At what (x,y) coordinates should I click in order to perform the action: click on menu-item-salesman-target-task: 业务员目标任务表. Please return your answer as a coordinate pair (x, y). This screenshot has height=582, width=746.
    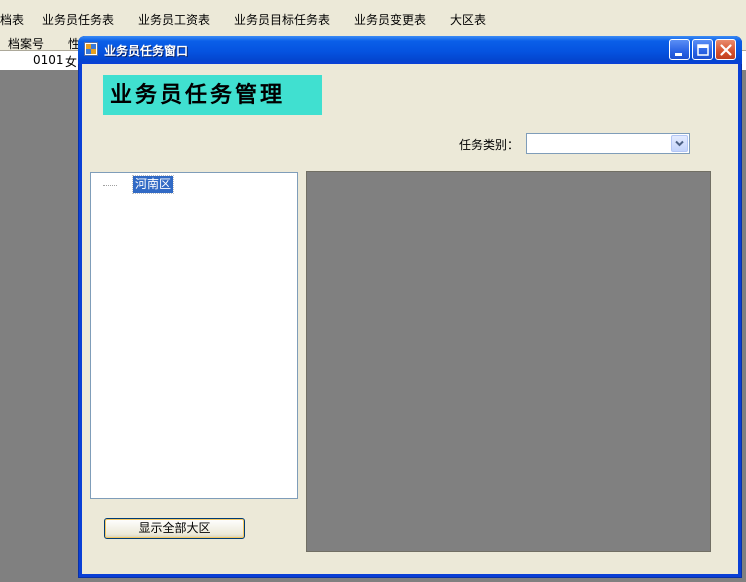
    Looking at the image, I should click on (282, 19).